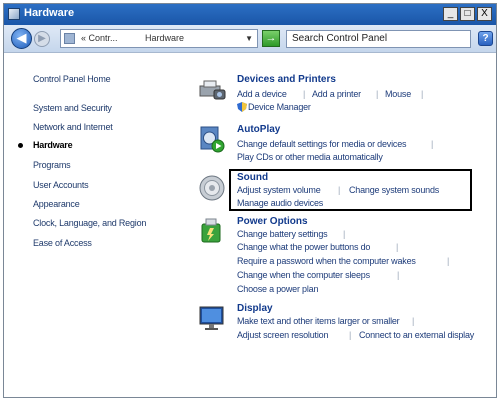  What do you see at coordinates (271, 38) in the screenshot?
I see `refresh-button: →` at bounding box center [271, 38].